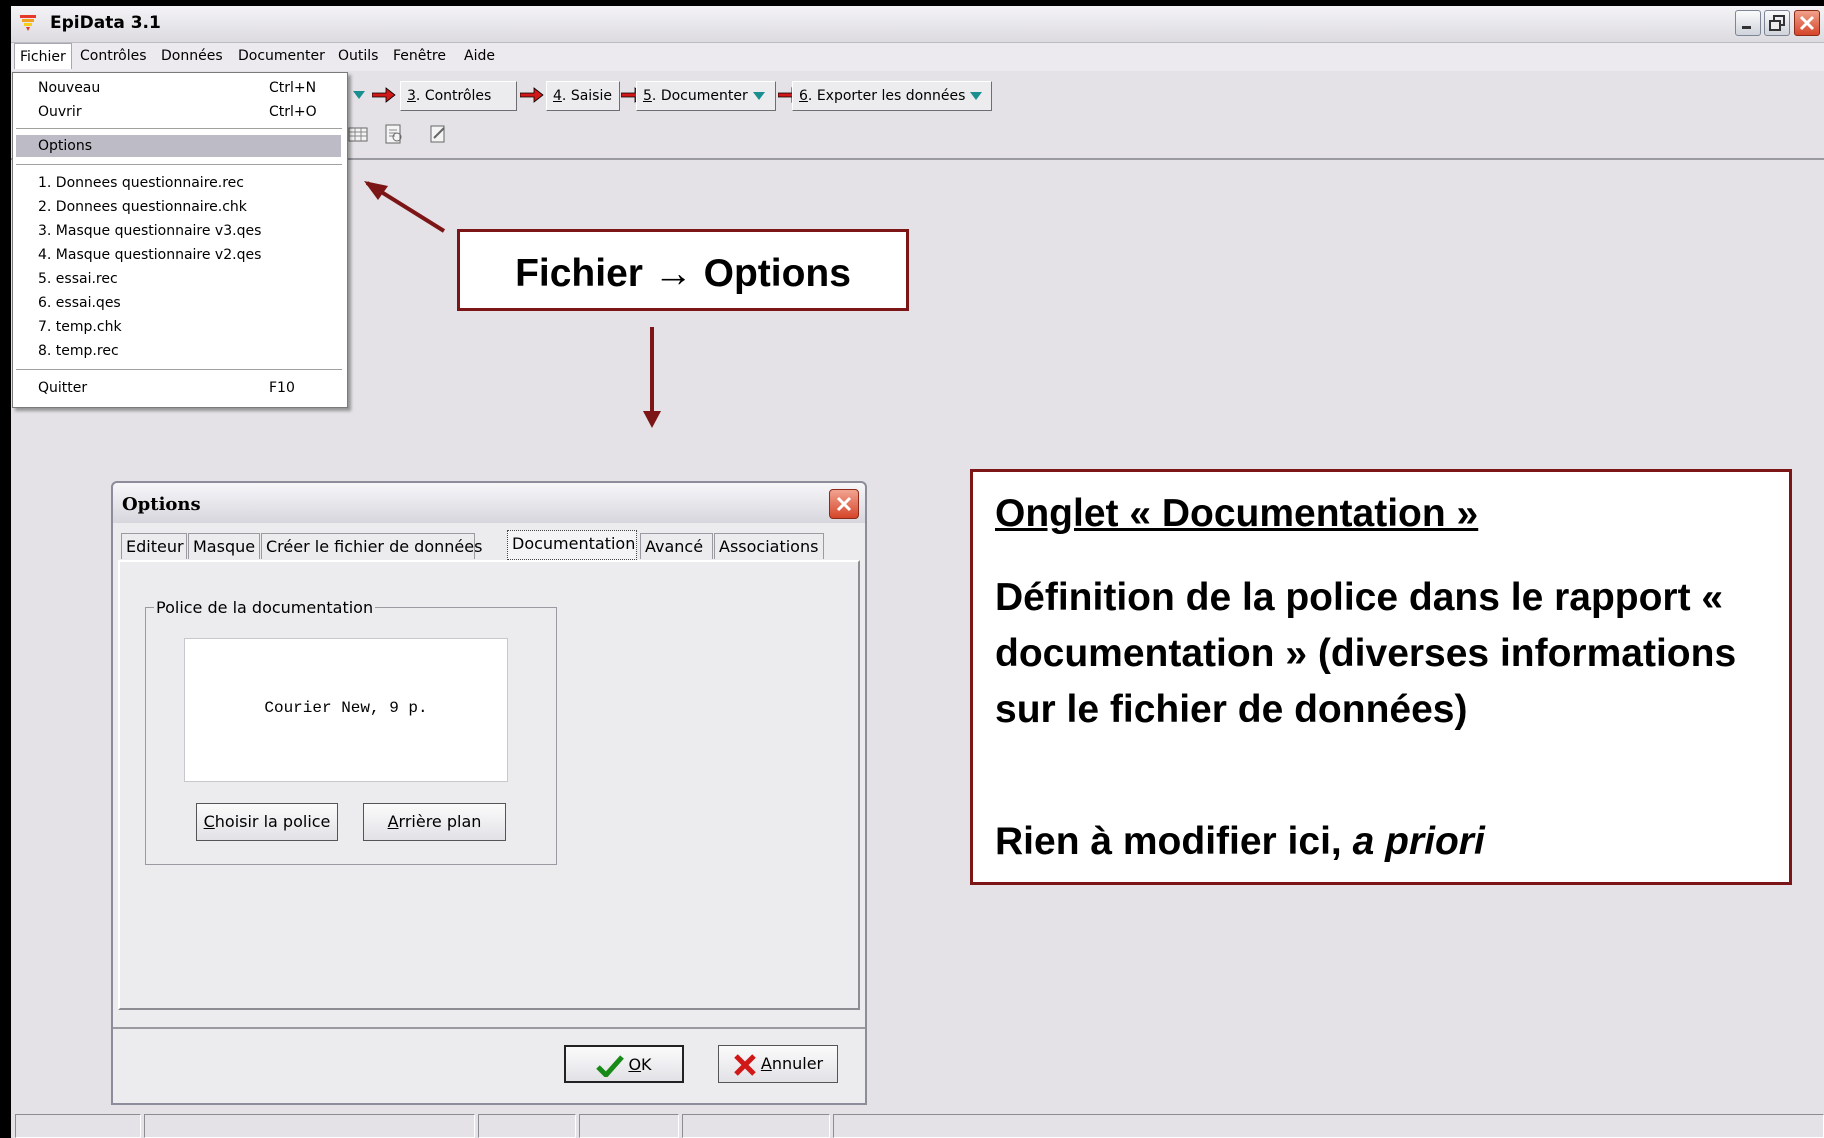  I want to click on menu-path-text: Fichier → Options, so click(683, 273).